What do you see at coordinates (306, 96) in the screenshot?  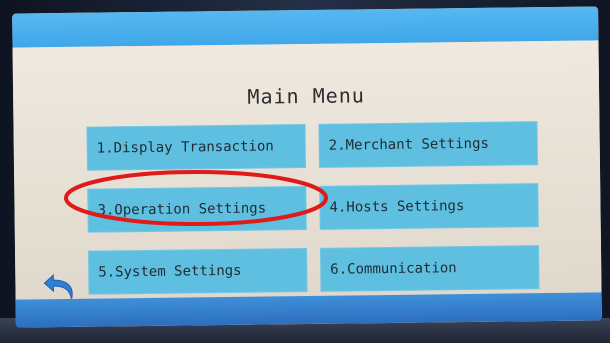 I see `page-title: Main Menu` at bounding box center [306, 96].